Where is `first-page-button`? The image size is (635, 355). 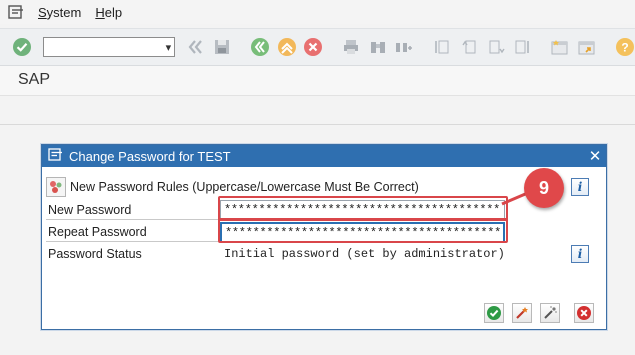
first-page-button is located at coordinates (442, 47).